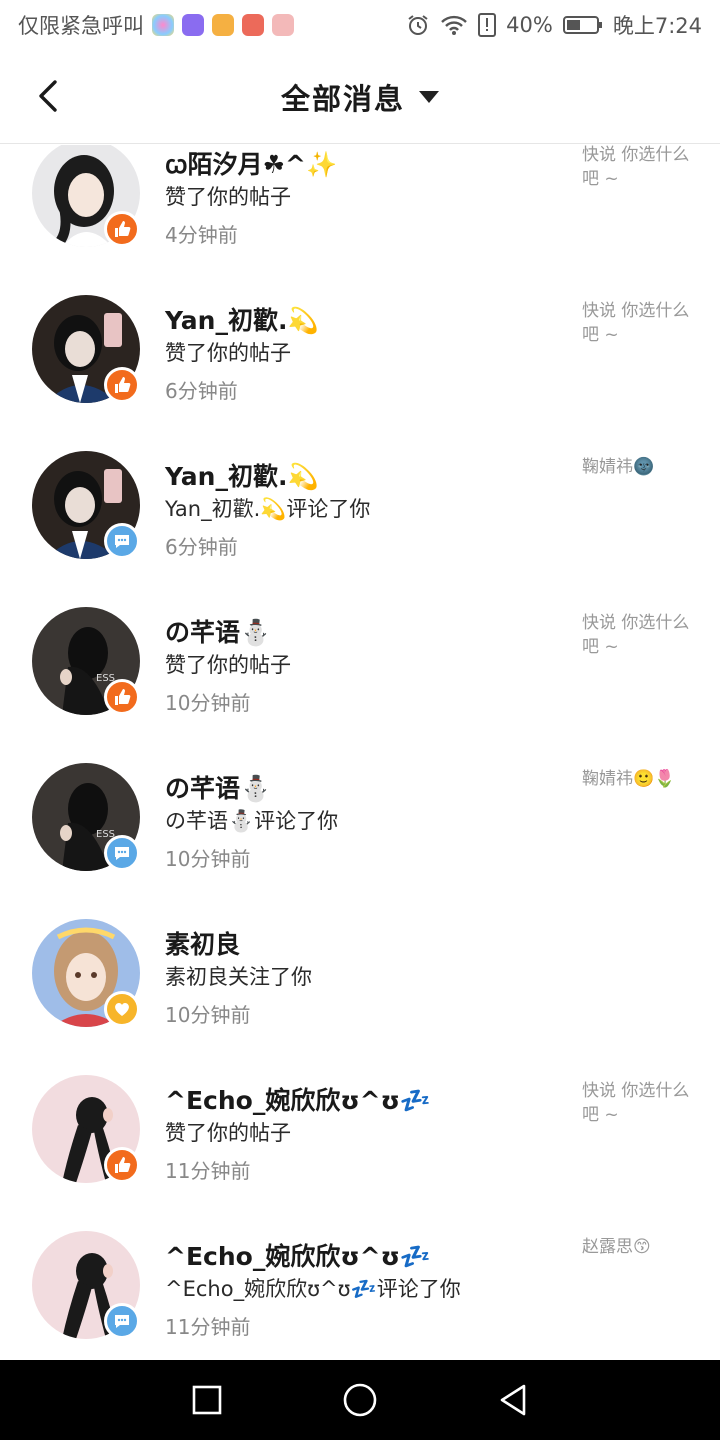 The height and width of the screenshot is (1440, 720). I want to click on action-text: ^Echo_婉欣欣ʊ^ʊ💤评论了你, so click(313, 1289).